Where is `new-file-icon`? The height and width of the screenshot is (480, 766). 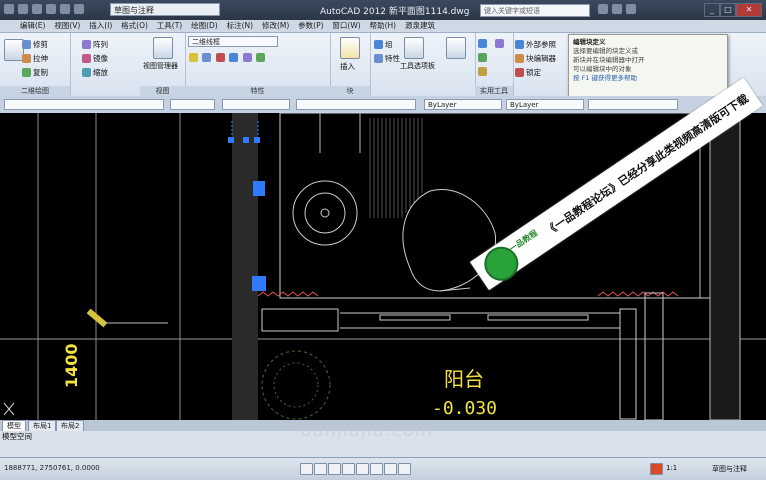
new-file-icon is located at coordinates (23, 9).